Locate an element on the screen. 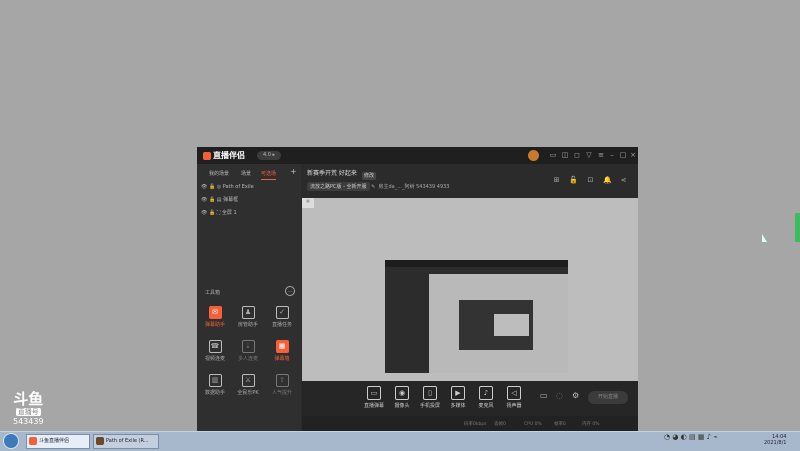 The width and height of the screenshot is (800, 451). room-info: 房主da_..._阿树 543439 4933 is located at coordinates (414, 187).